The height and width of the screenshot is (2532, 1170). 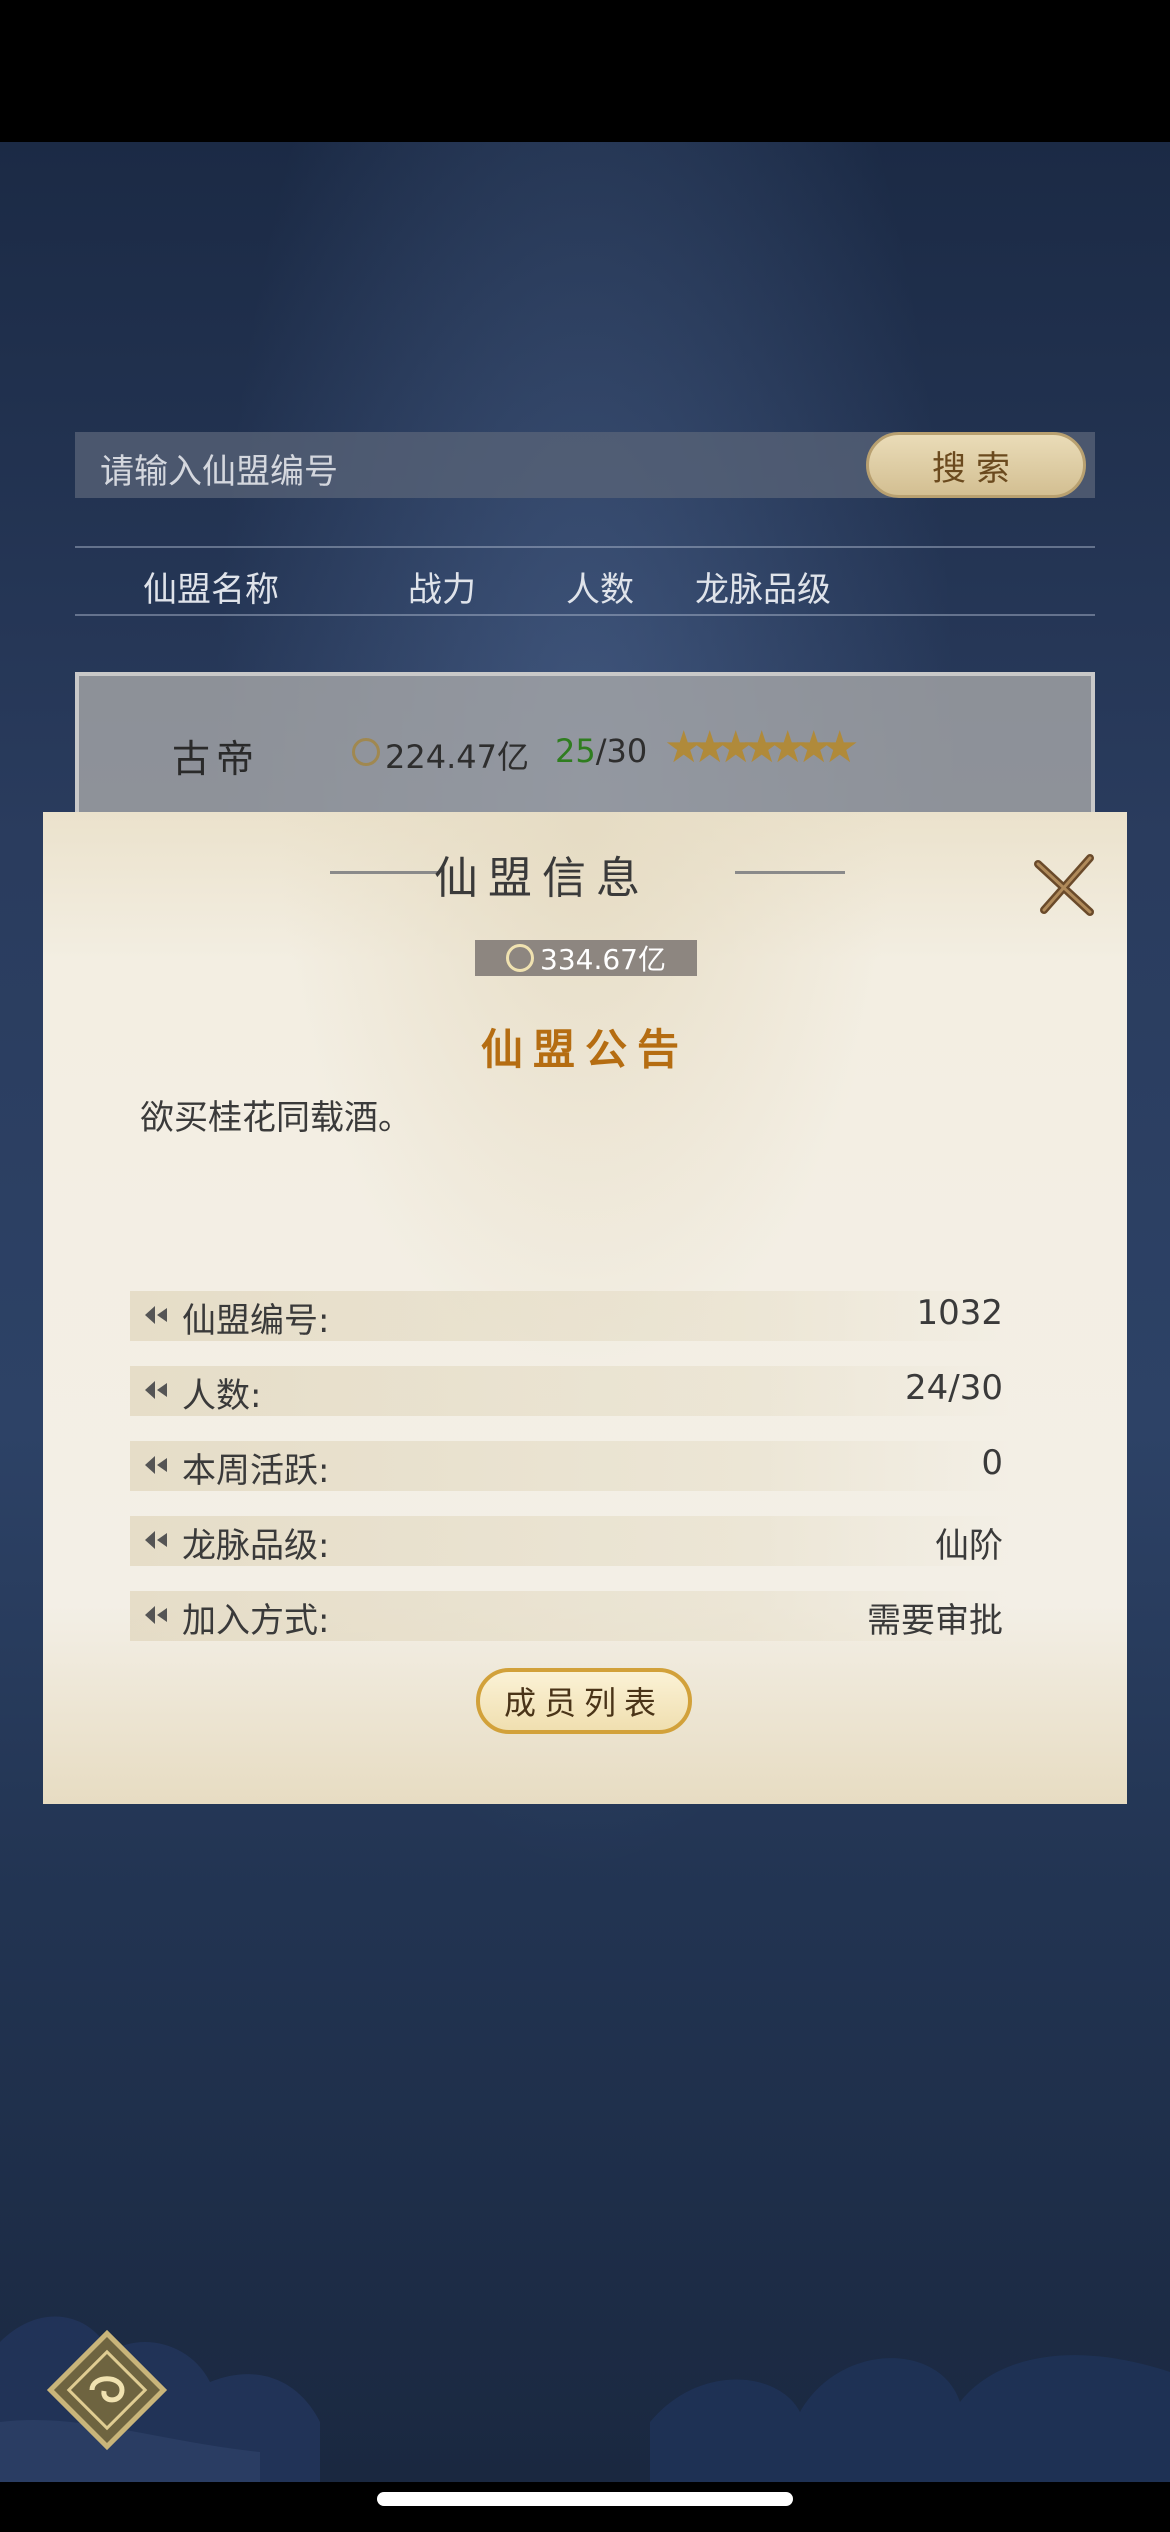 What do you see at coordinates (219, 472) in the screenshot?
I see `search-placeholder: 请输入仙盟编号` at bounding box center [219, 472].